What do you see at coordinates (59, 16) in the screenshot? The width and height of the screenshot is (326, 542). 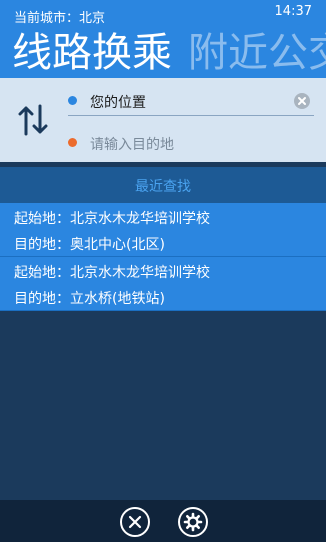 I see `current-city-label: 当前城市：北京` at bounding box center [59, 16].